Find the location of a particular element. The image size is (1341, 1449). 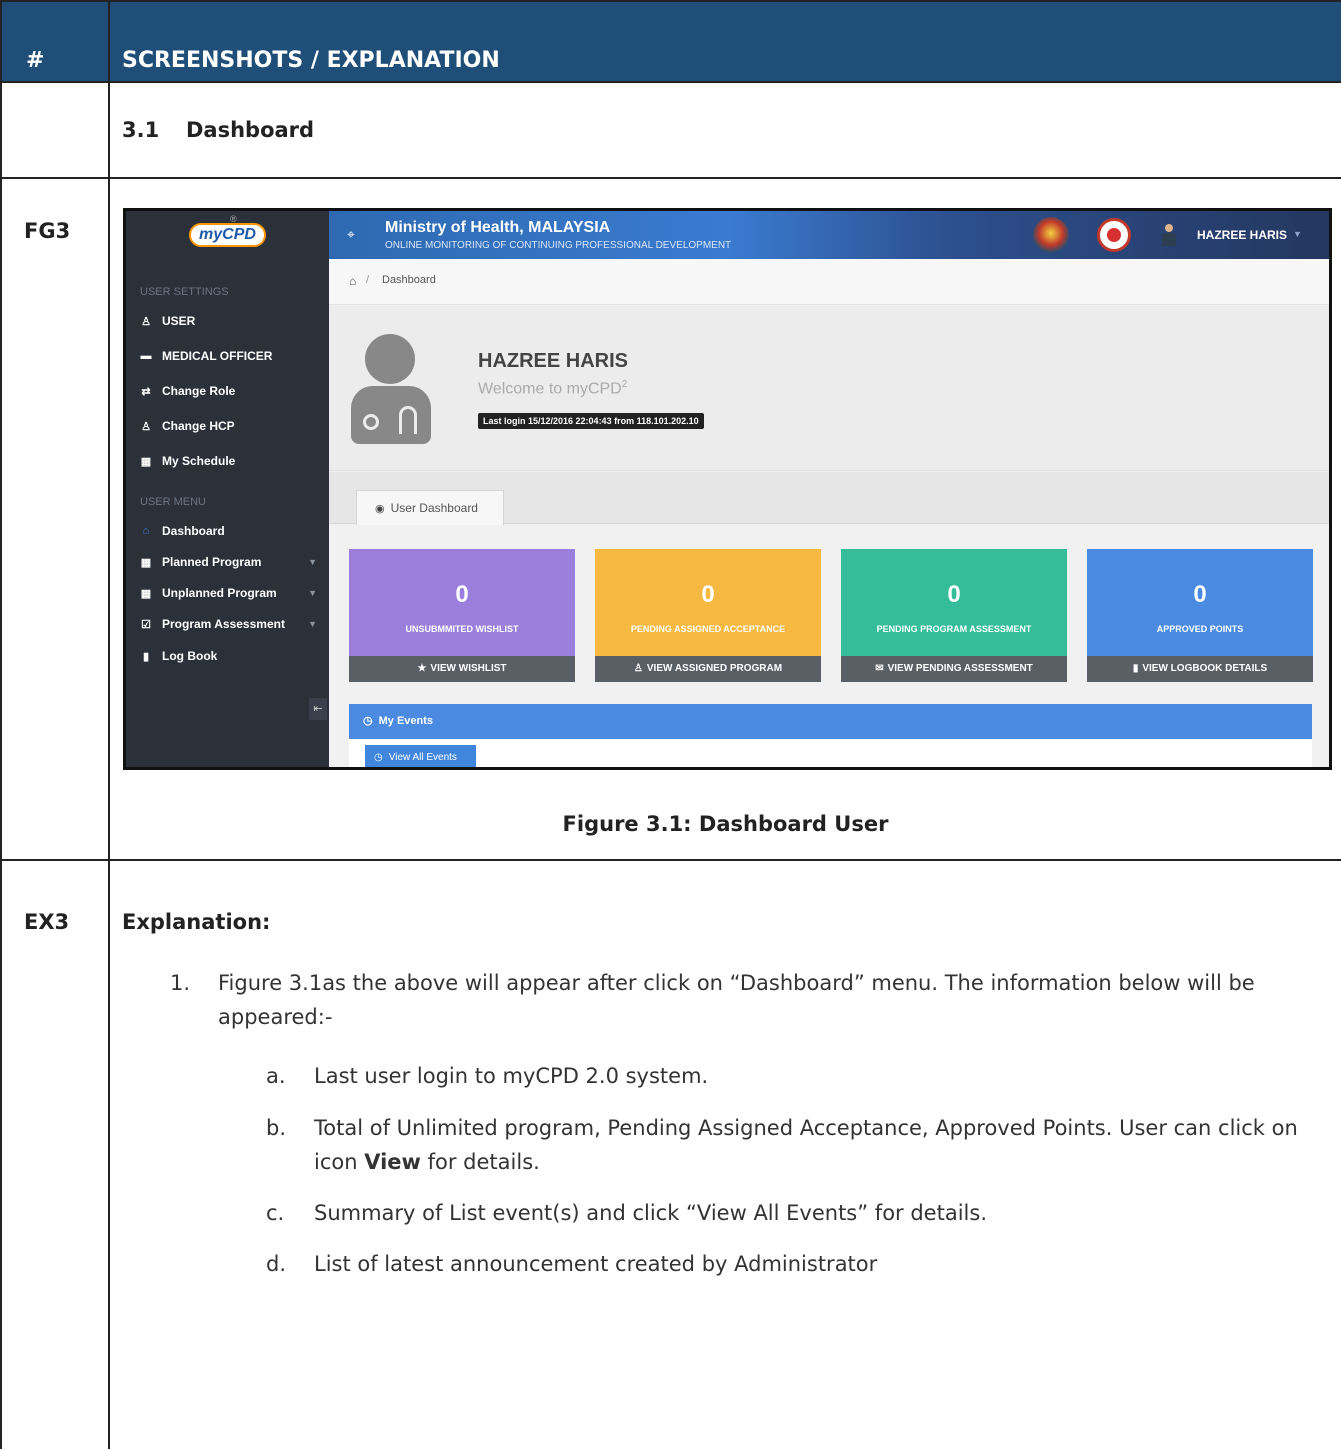

sidebar-item-label: Program Assessment is located at coordinates (223, 624).